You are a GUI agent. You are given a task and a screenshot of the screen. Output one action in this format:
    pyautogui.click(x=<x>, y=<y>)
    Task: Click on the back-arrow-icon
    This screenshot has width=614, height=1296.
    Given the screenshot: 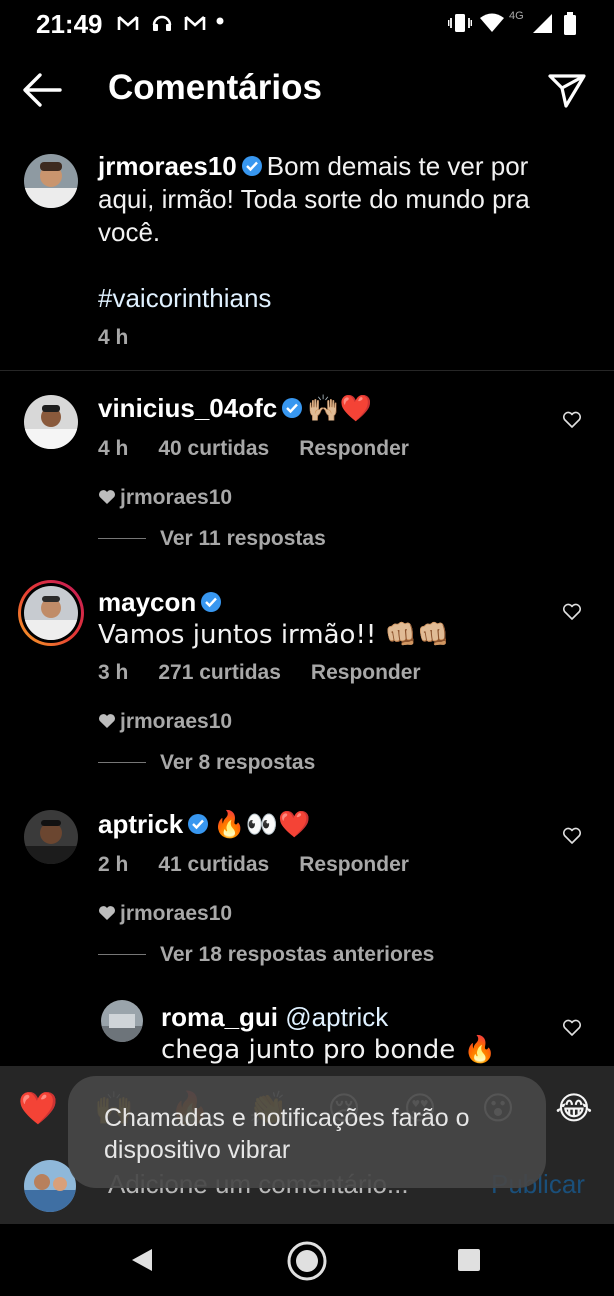 What is the action you would take?
    pyautogui.click(x=42, y=90)
    